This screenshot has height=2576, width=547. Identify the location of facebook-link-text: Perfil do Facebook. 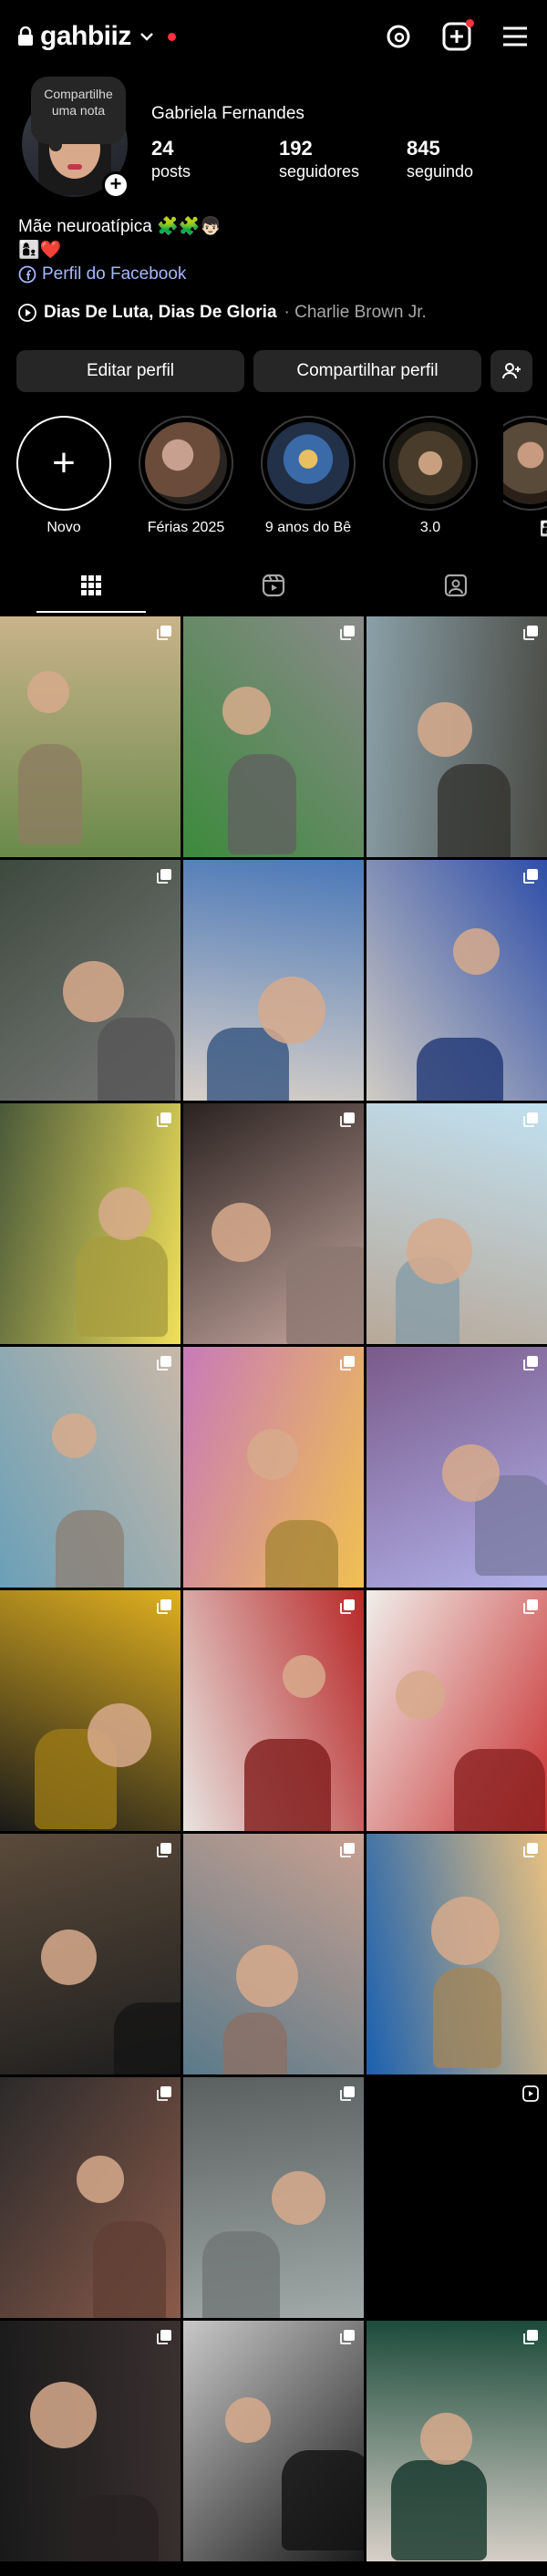
(114, 274).